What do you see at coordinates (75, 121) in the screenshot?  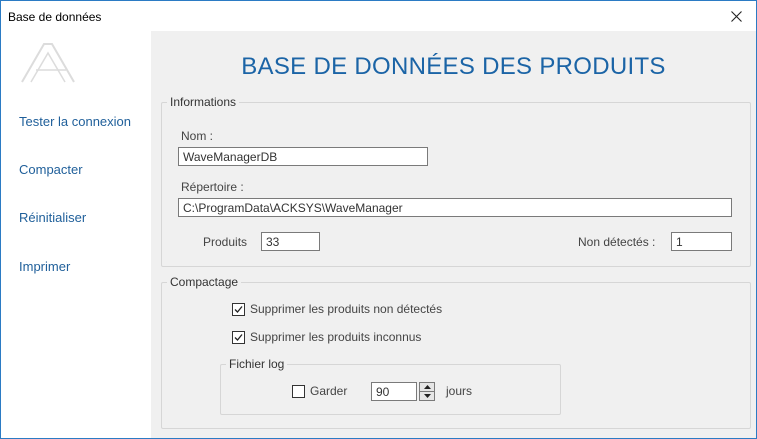 I see `sidebar-item-test-connection: Tester la connexion` at bounding box center [75, 121].